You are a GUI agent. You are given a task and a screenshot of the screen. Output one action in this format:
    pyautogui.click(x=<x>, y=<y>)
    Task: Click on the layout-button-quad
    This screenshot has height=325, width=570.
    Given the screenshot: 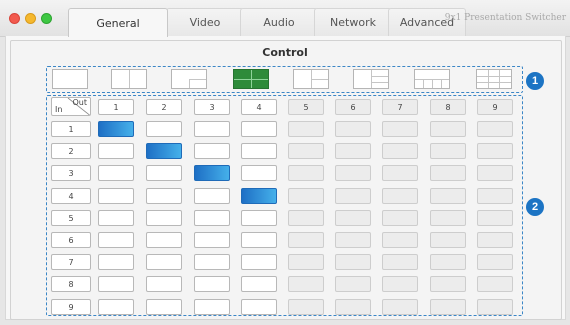 What is the action you would take?
    pyautogui.click(x=251, y=79)
    